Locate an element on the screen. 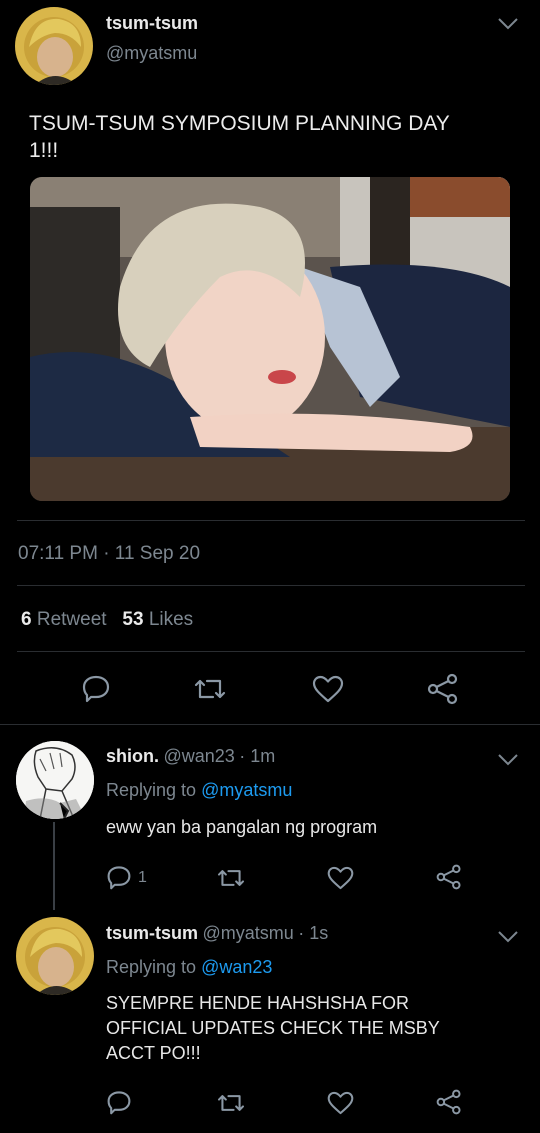  retweet-stat: 6 Retweet is located at coordinates (64, 619).